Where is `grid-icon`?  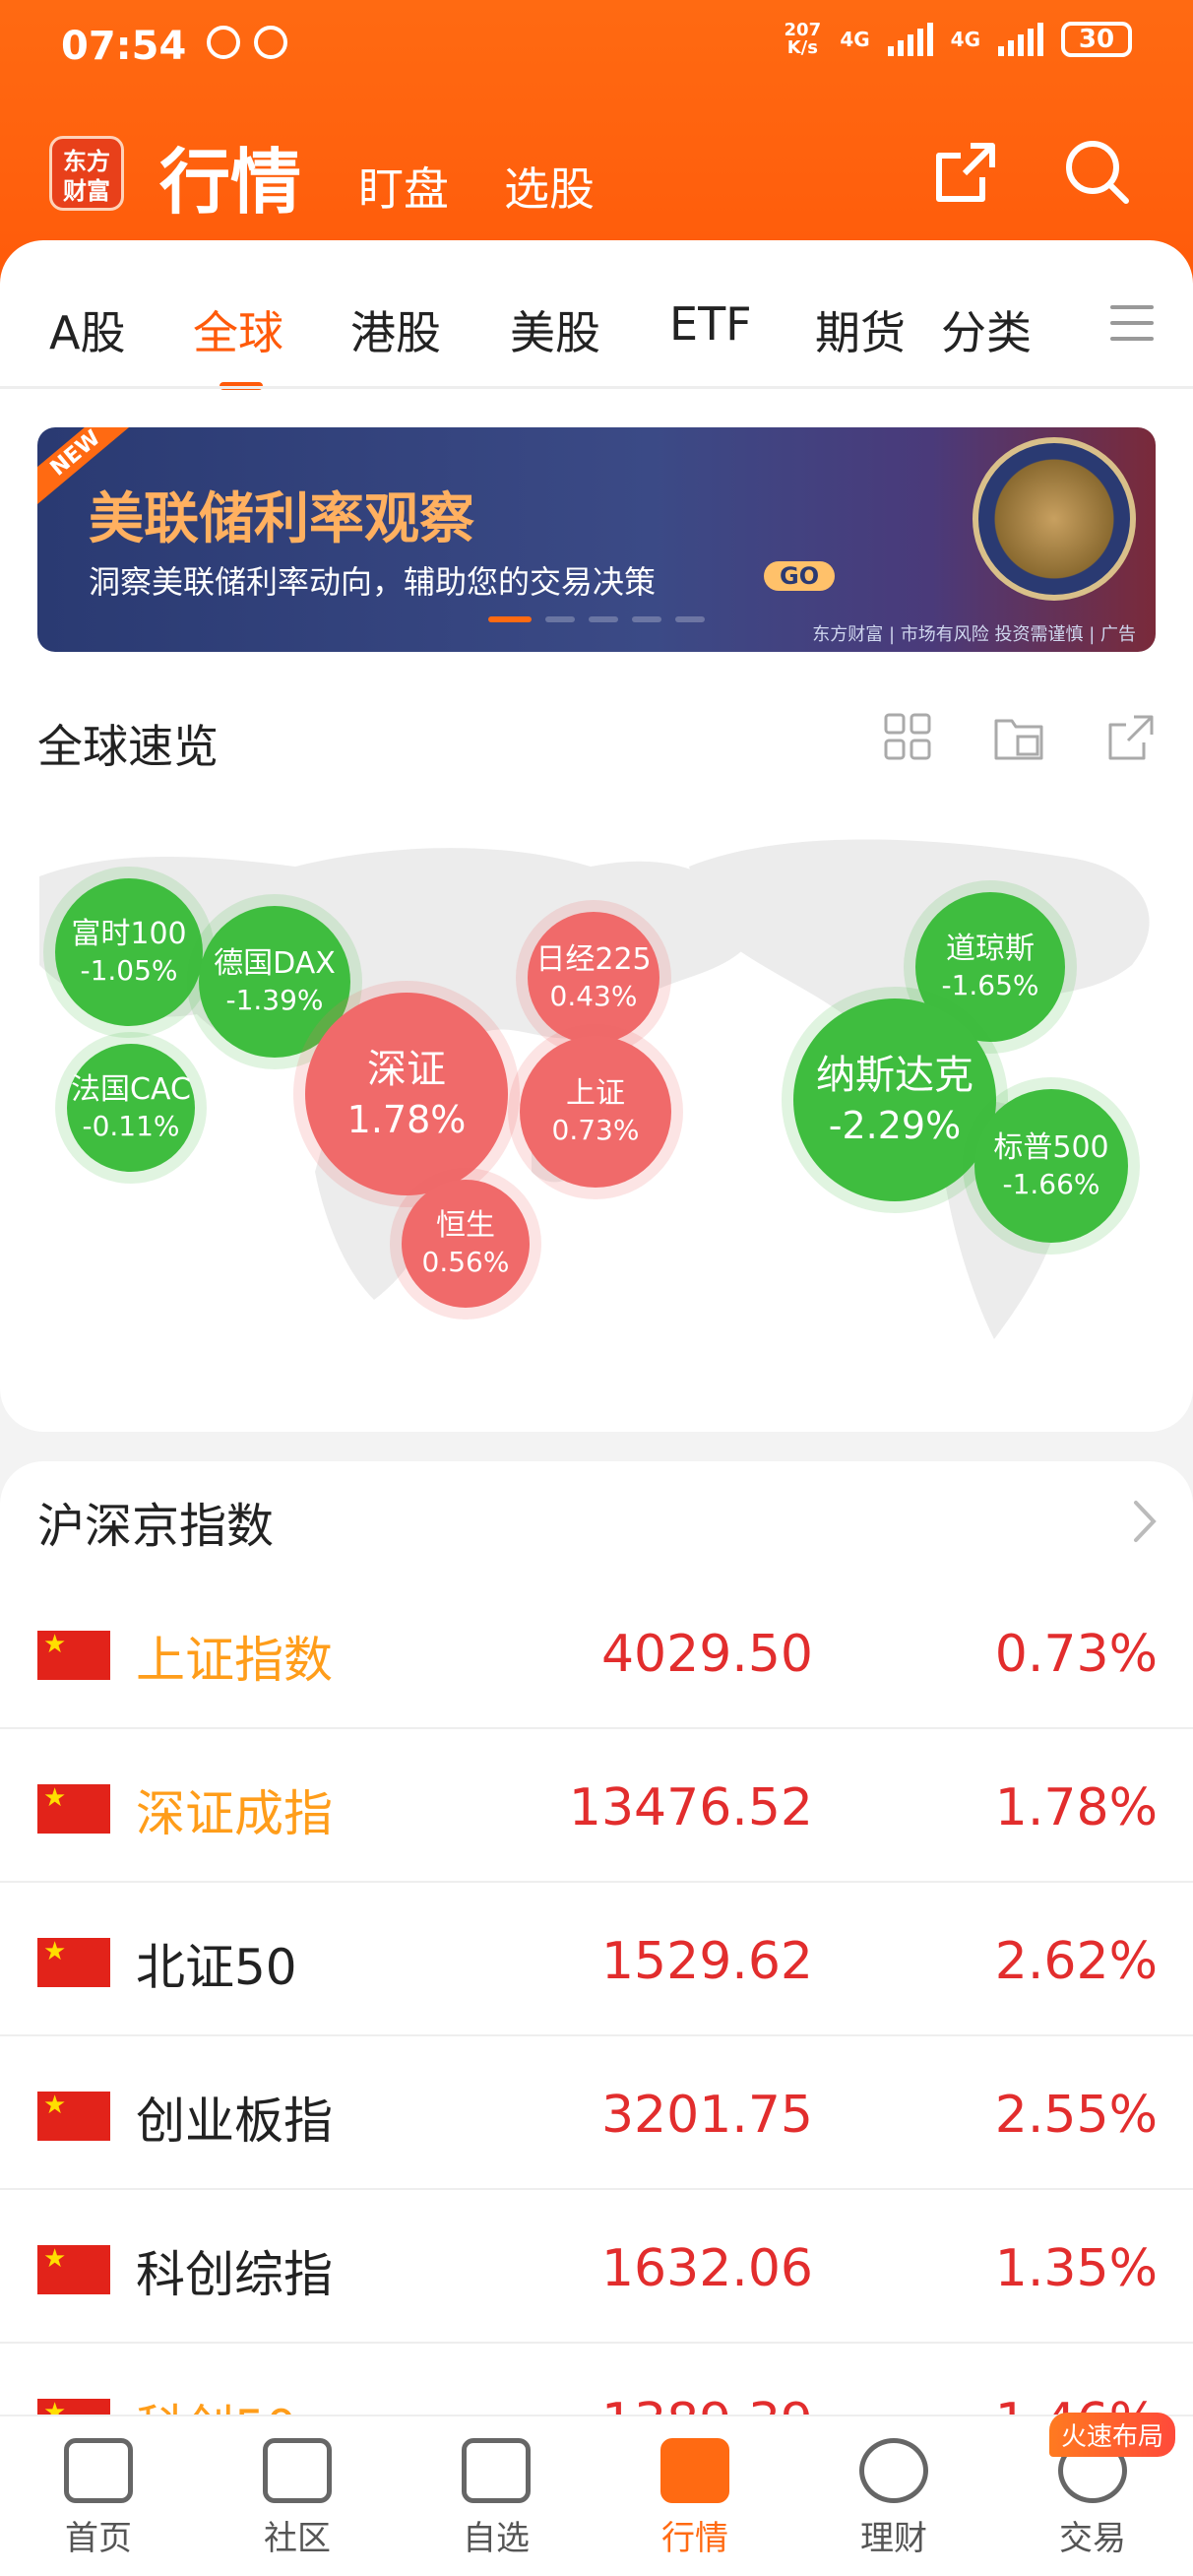 grid-icon is located at coordinates (908, 737).